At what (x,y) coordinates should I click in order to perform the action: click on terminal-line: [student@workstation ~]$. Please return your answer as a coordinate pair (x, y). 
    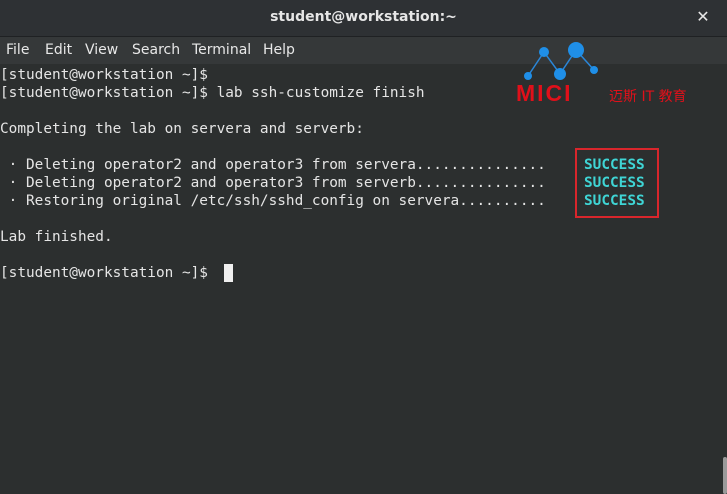
    Looking at the image, I should click on (104, 75).